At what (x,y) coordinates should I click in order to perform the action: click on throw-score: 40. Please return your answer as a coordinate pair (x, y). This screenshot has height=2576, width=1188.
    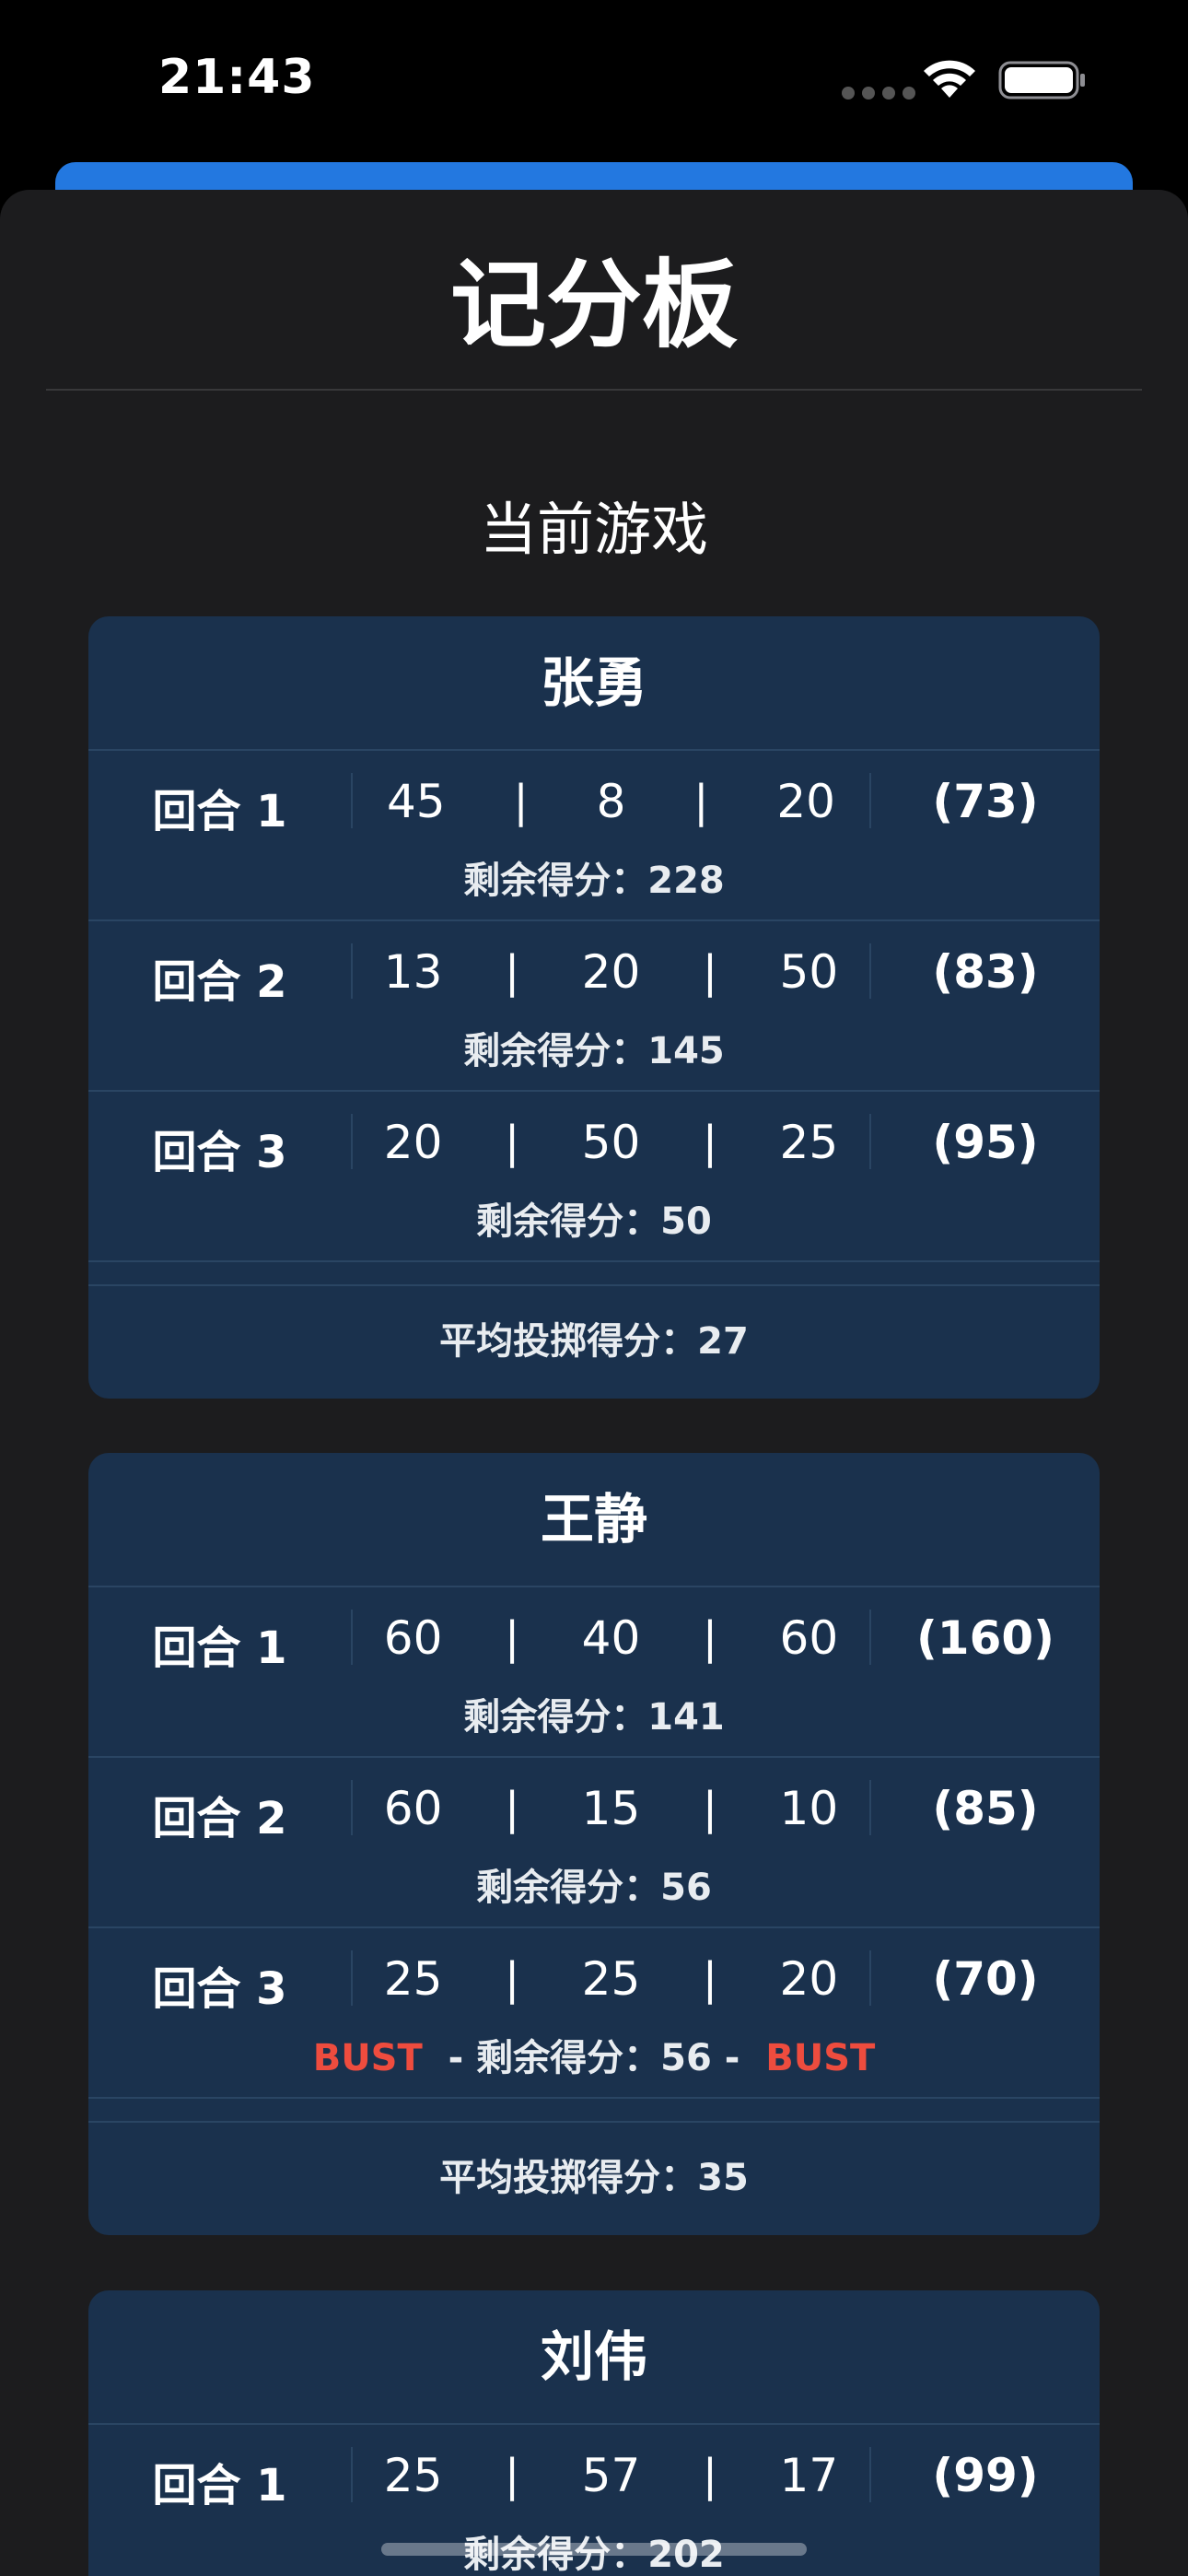
    Looking at the image, I should click on (611, 1638).